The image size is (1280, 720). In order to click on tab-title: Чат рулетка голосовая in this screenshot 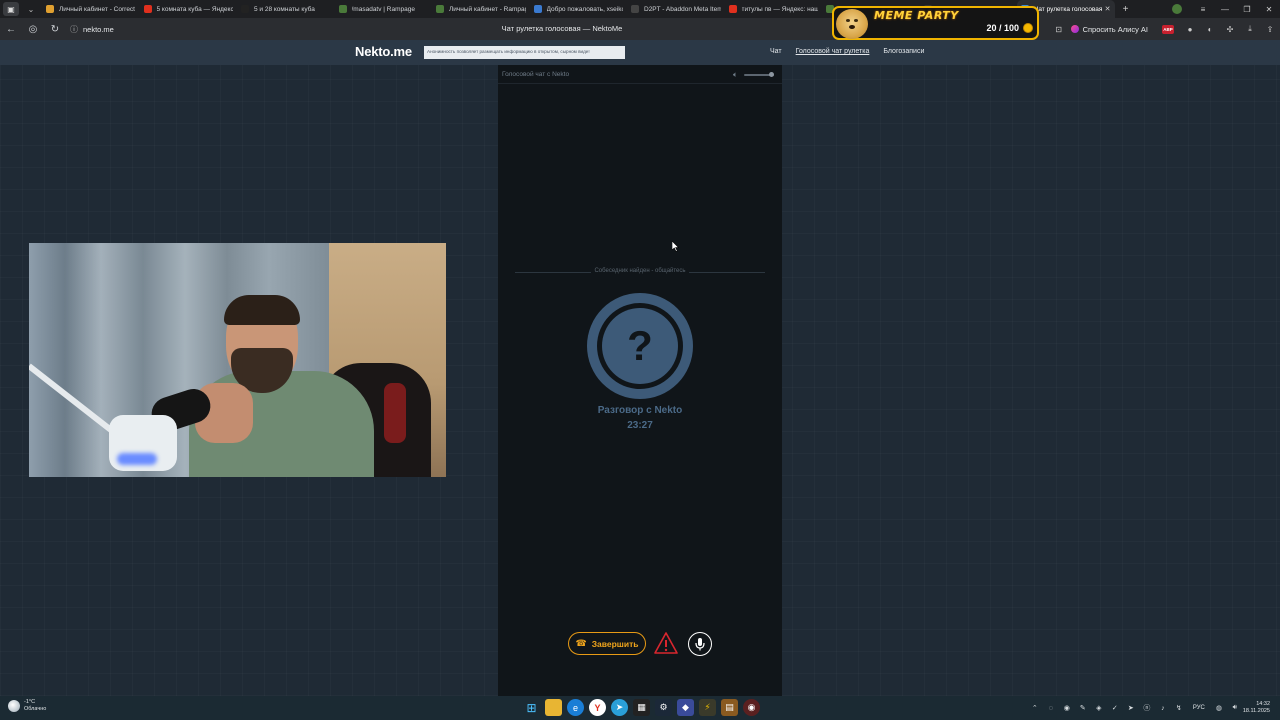, I will do `click(1068, 9)`.